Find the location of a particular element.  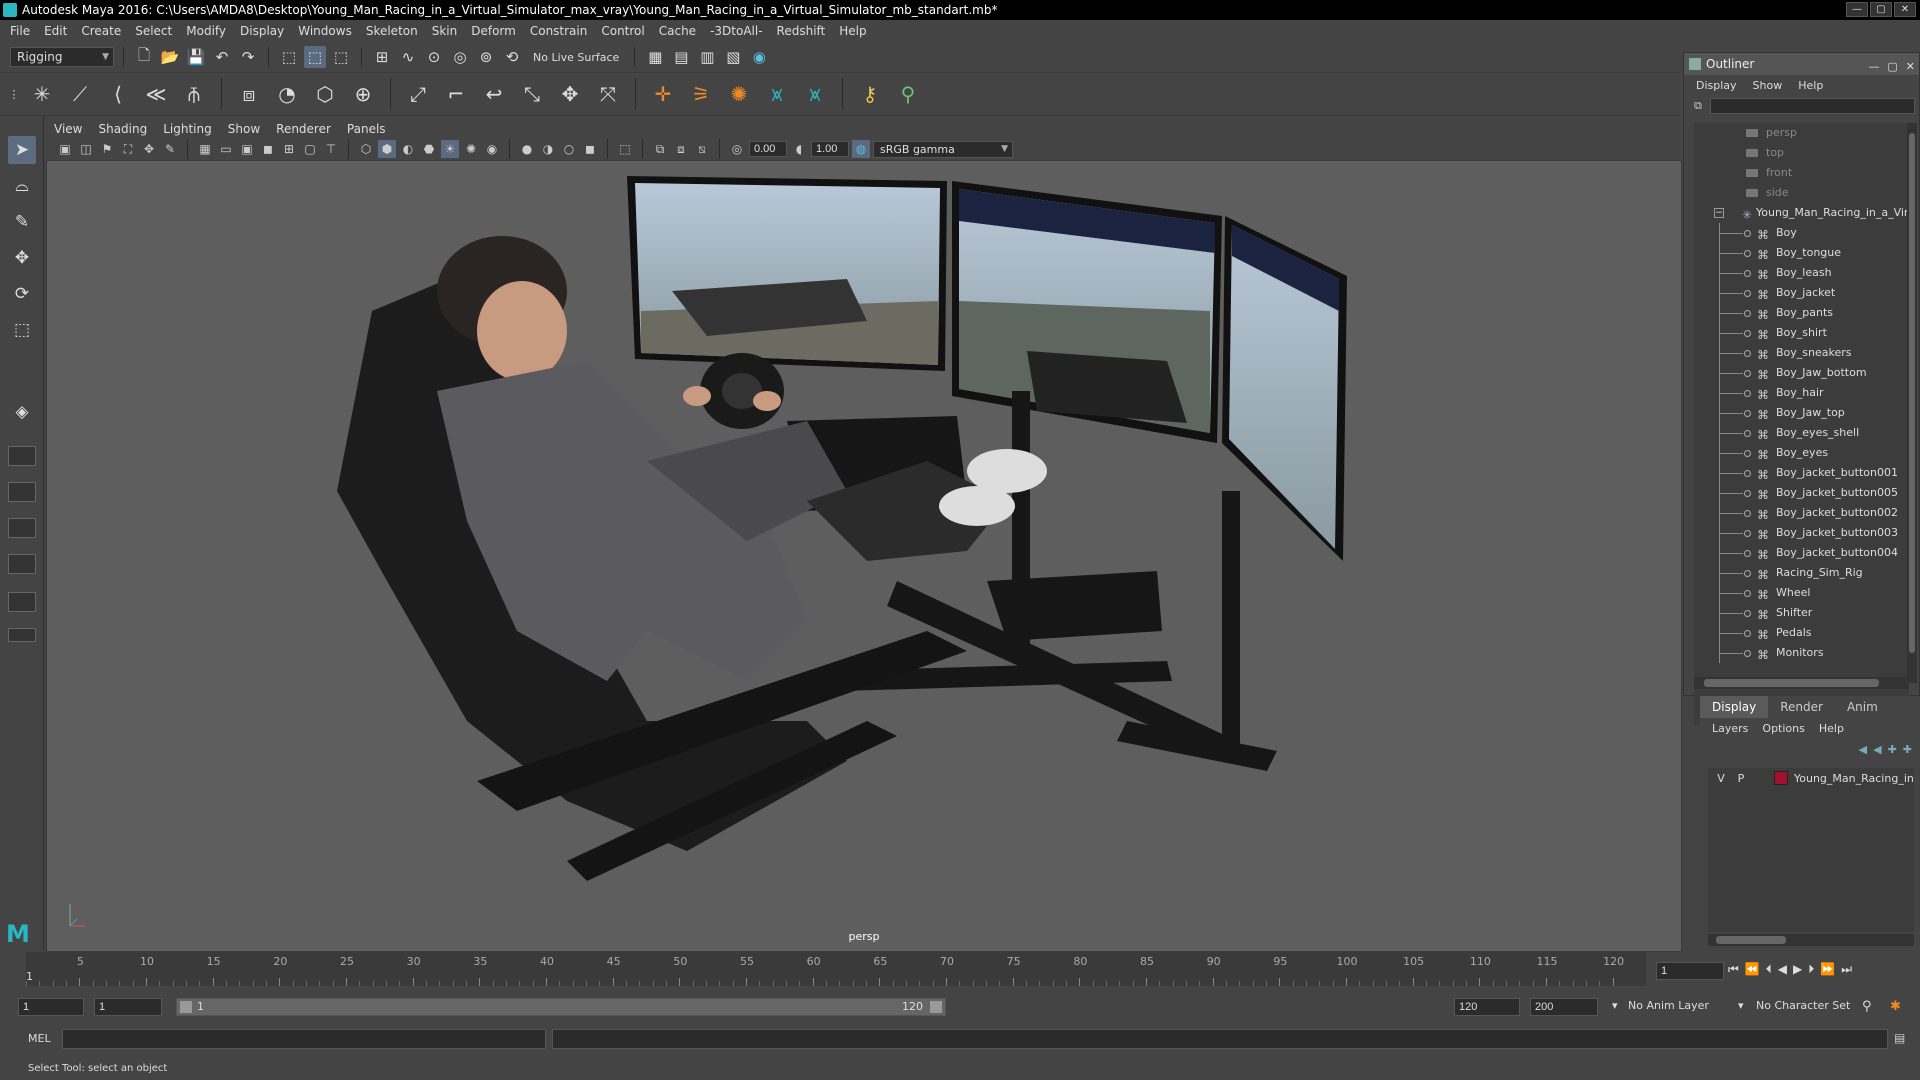

outliner-item-boy-jacket-button001: ⌘ Boy_jacket_button001 is located at coordinates (1801, 473).